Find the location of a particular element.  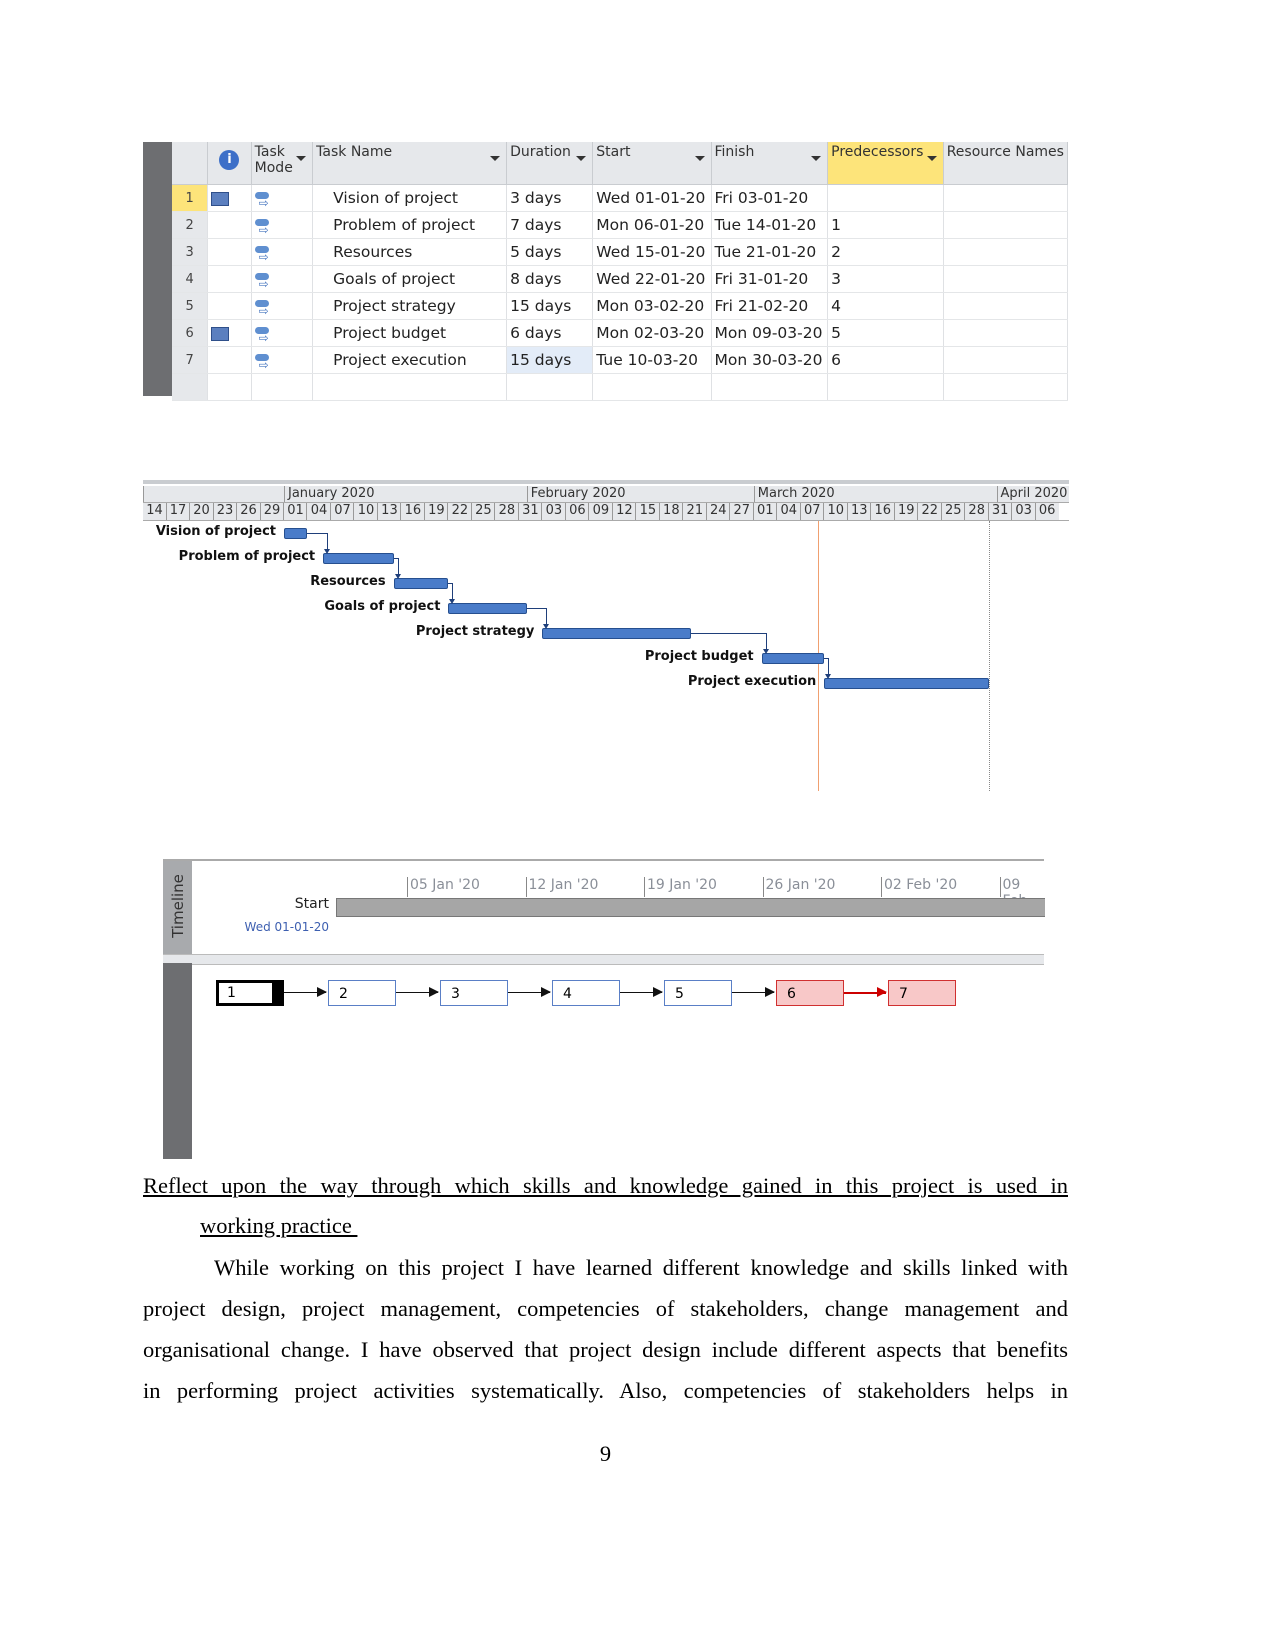

start-cell: Mon 02-03-20 is located at coordinates (652, 333).